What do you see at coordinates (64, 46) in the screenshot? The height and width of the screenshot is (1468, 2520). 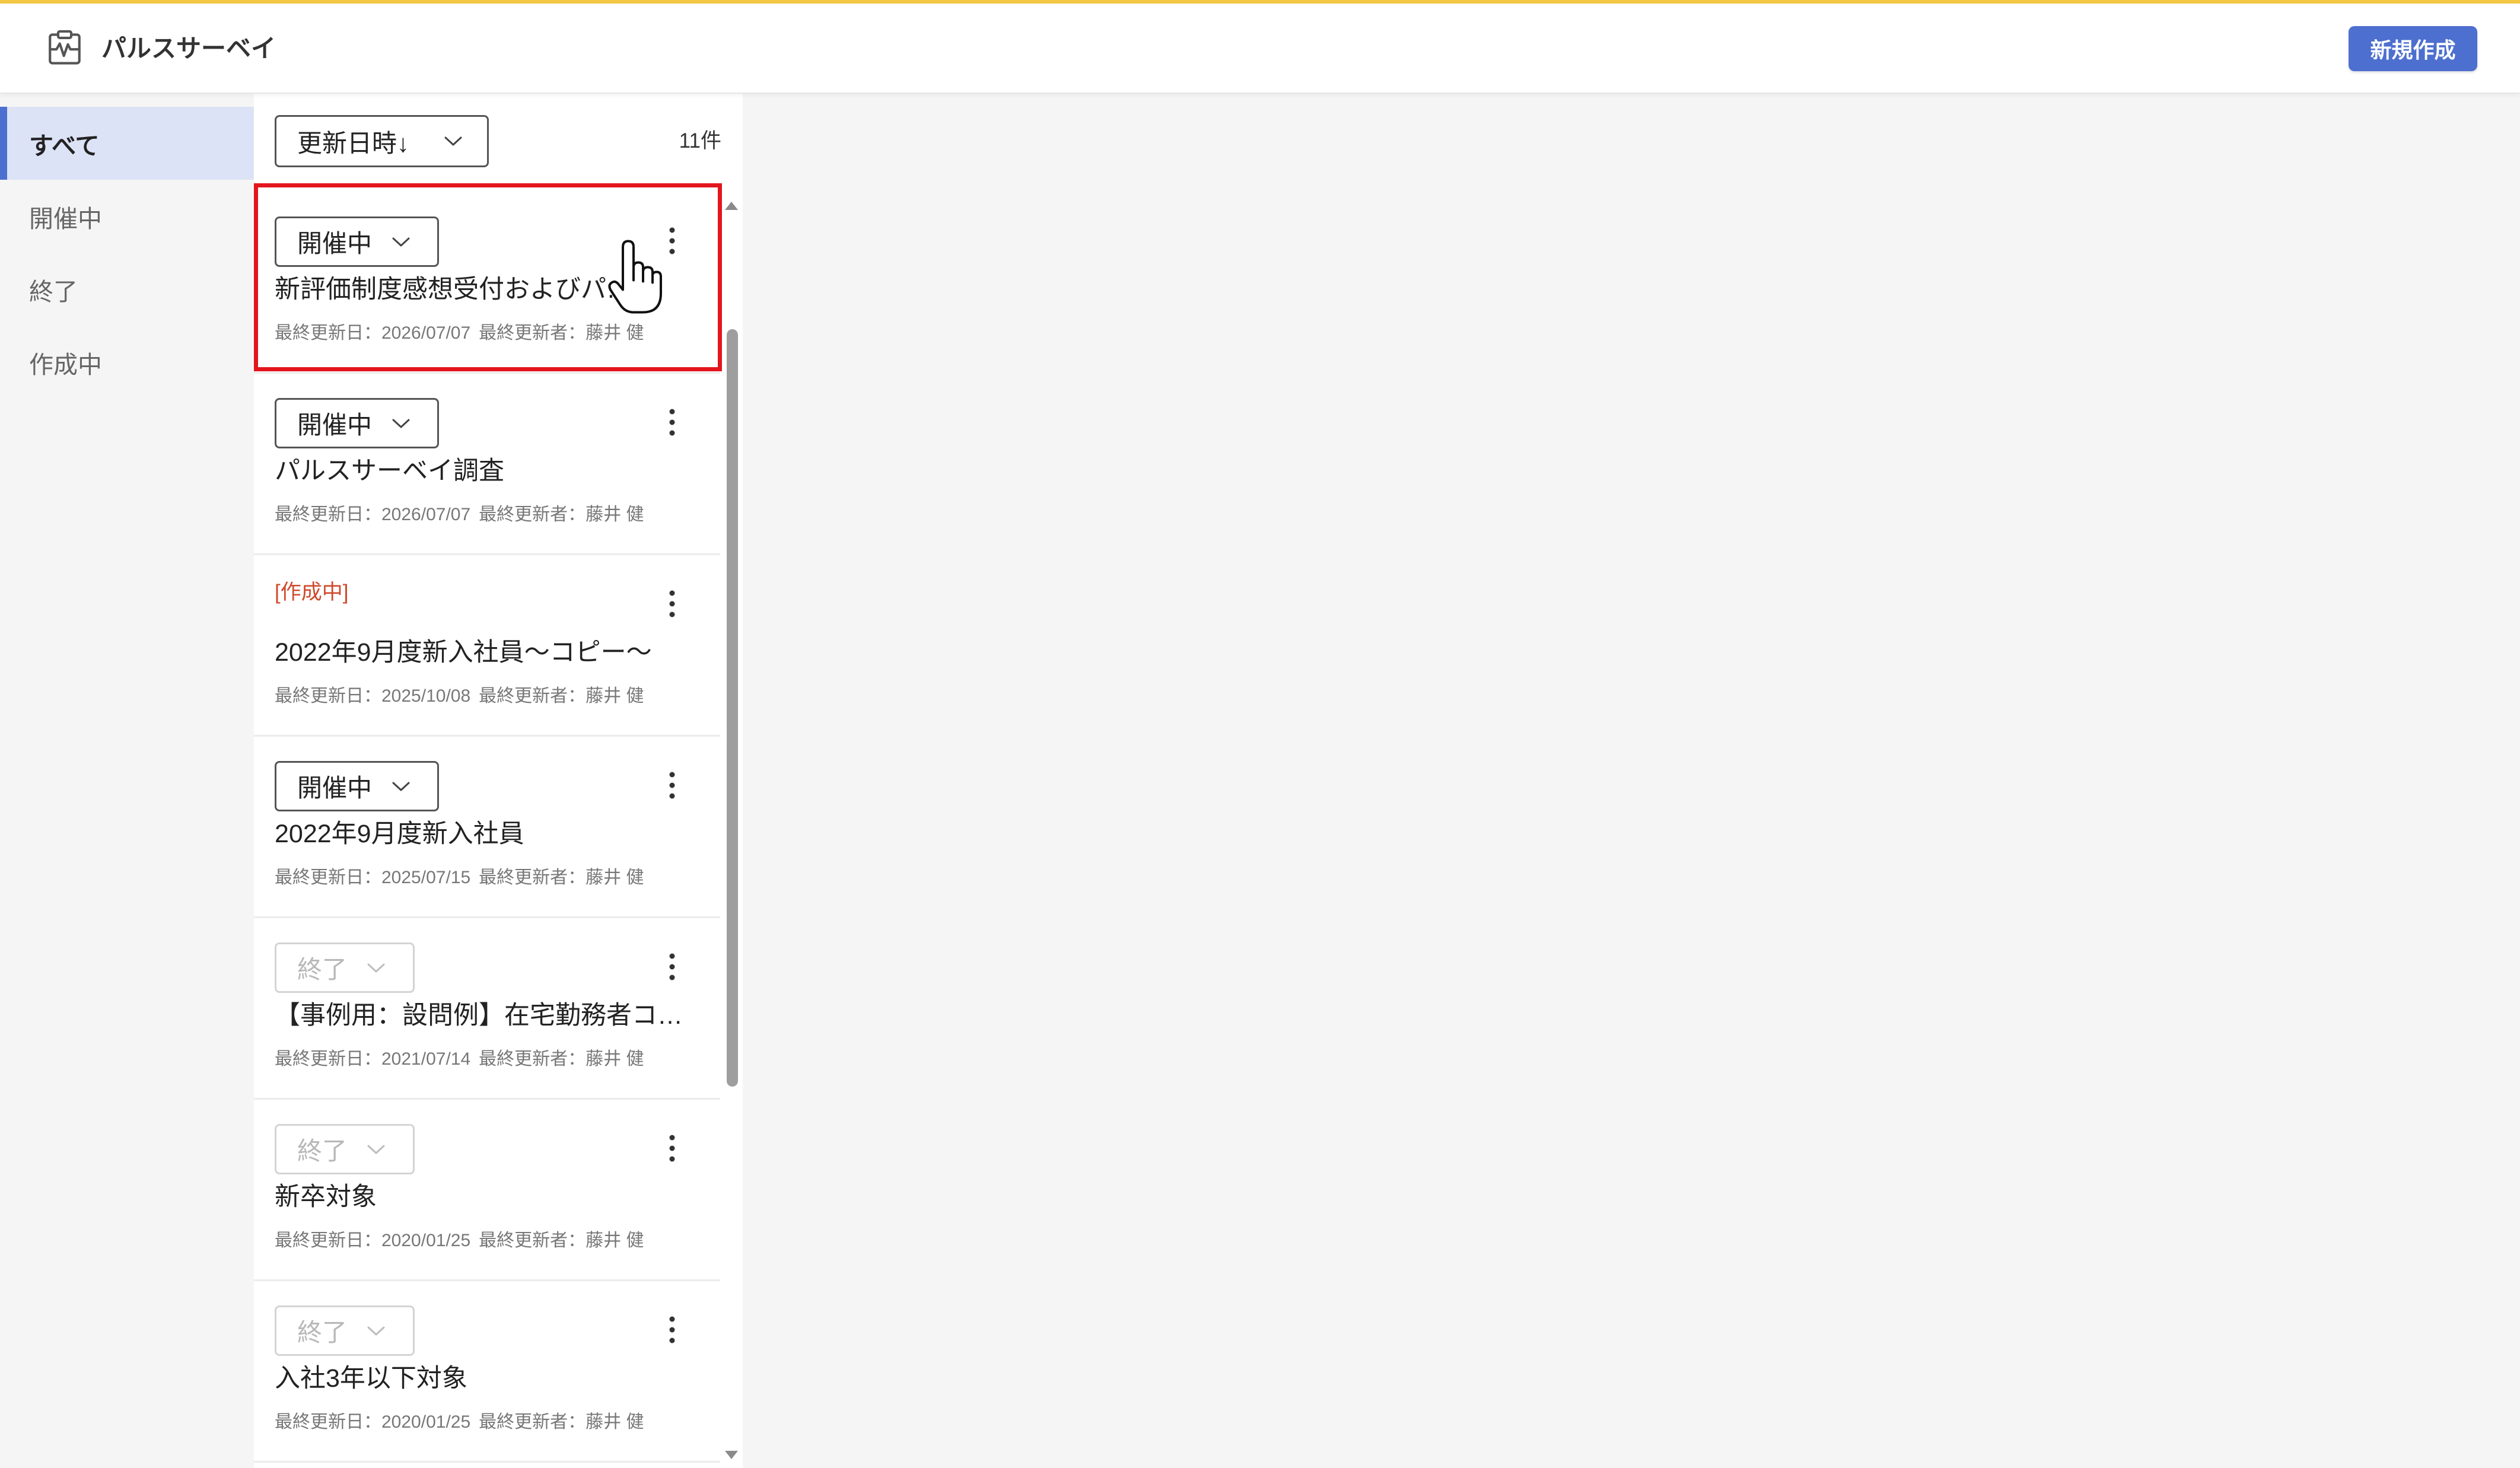 I see `pulse-survey-icon` at bounding box center [64, 46].